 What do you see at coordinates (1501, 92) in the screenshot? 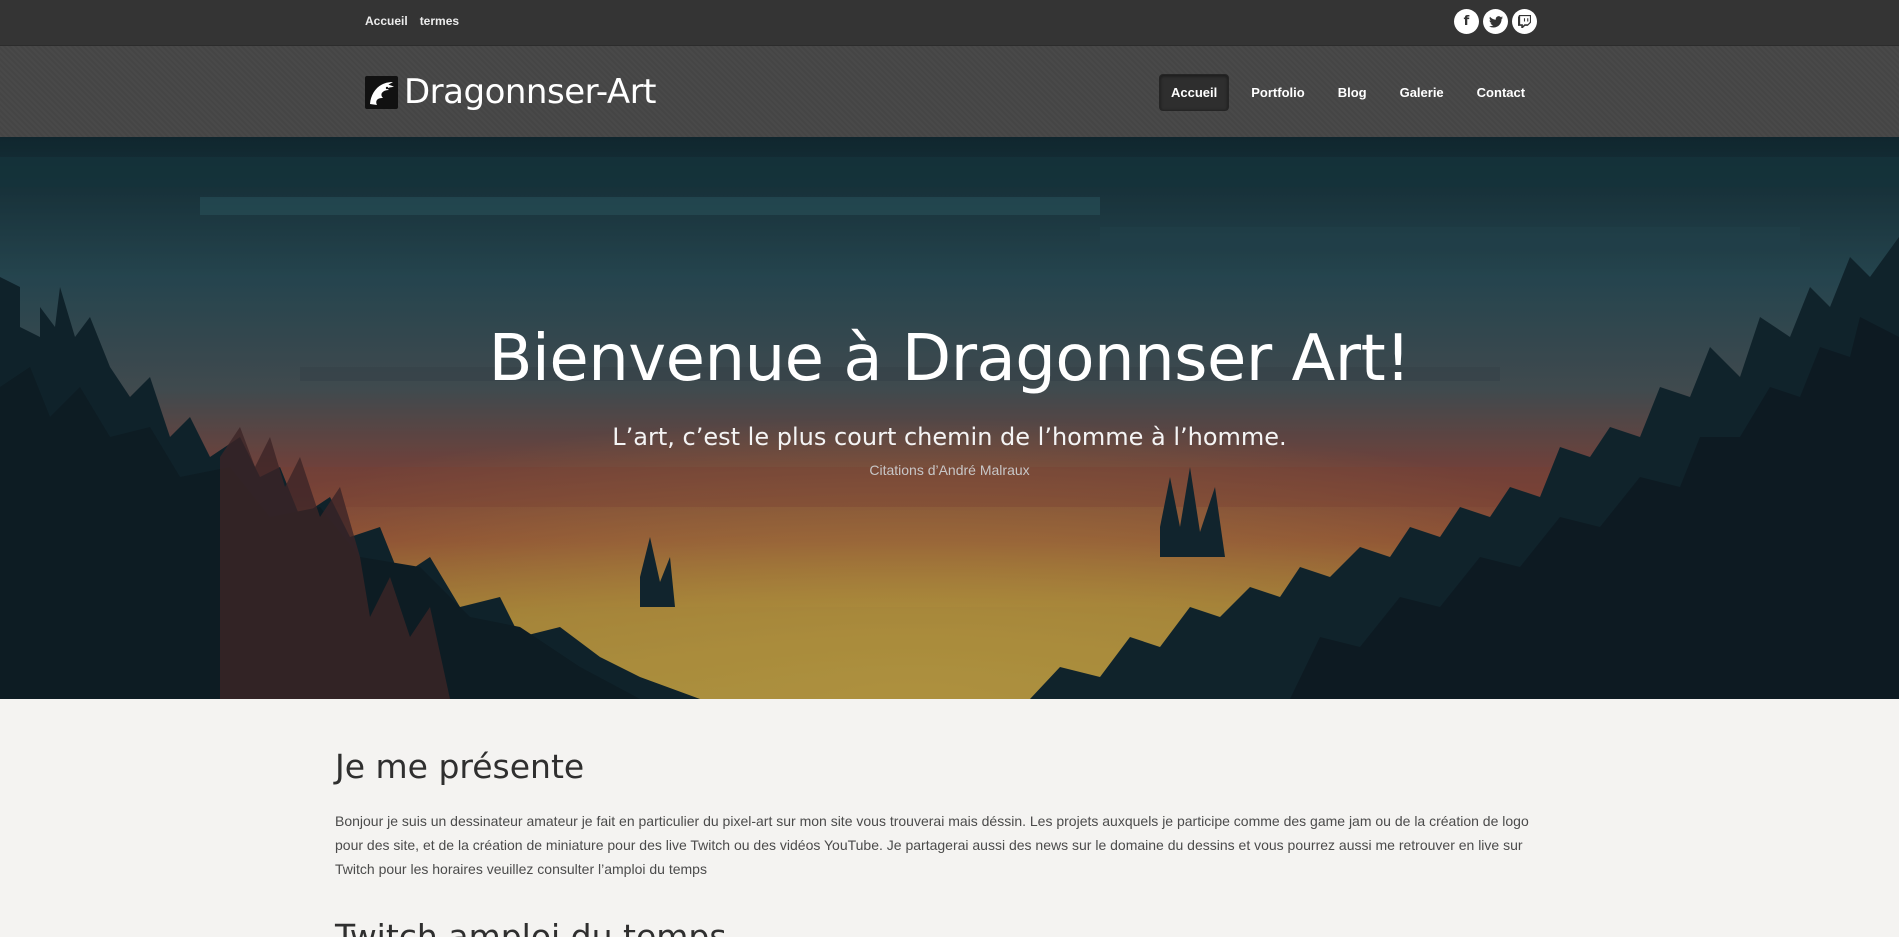
I see `nav-contact: Contact` at bounding box center [1501, 92].